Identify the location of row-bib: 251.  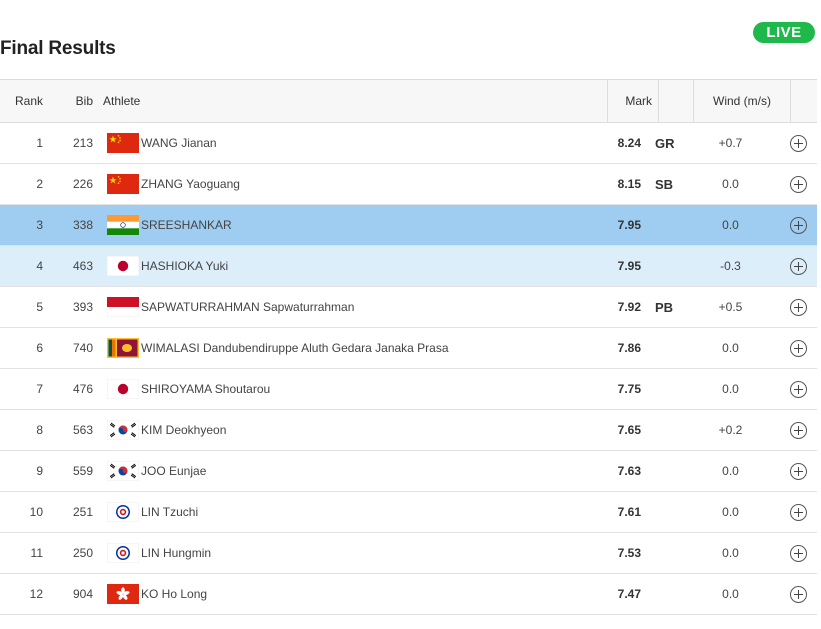
(82, 512).